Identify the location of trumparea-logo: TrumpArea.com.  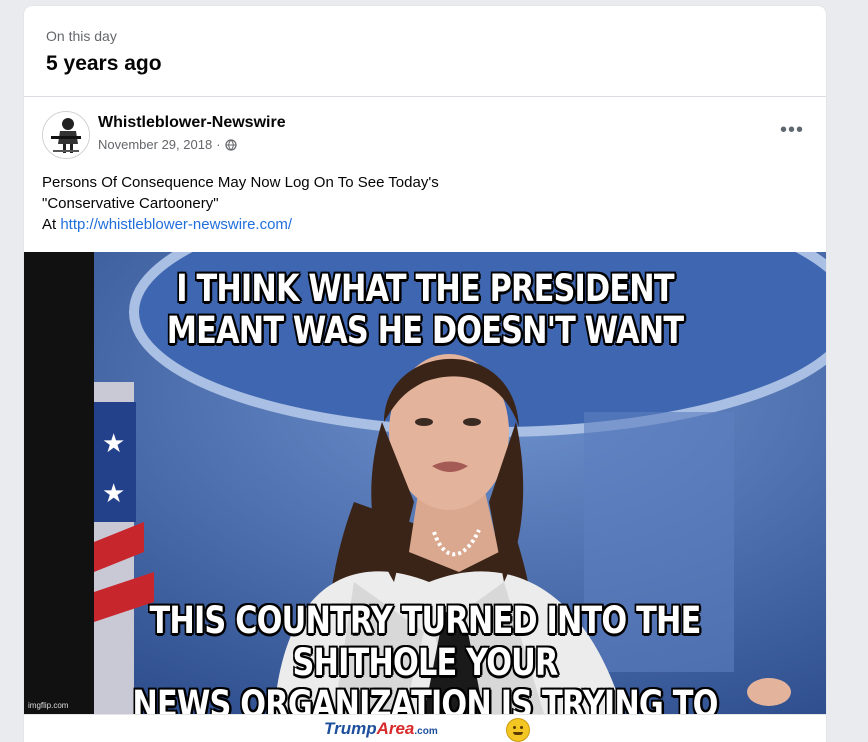
(381, 729).